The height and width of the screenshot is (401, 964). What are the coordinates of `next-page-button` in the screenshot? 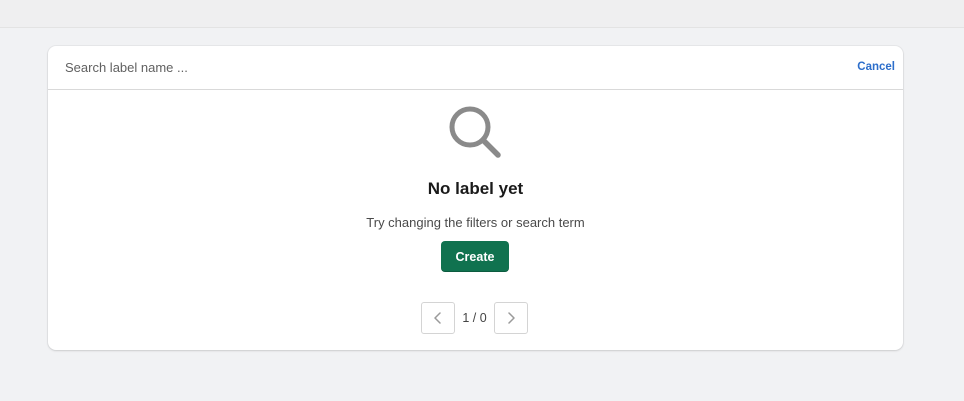 It's located at (511, 318).